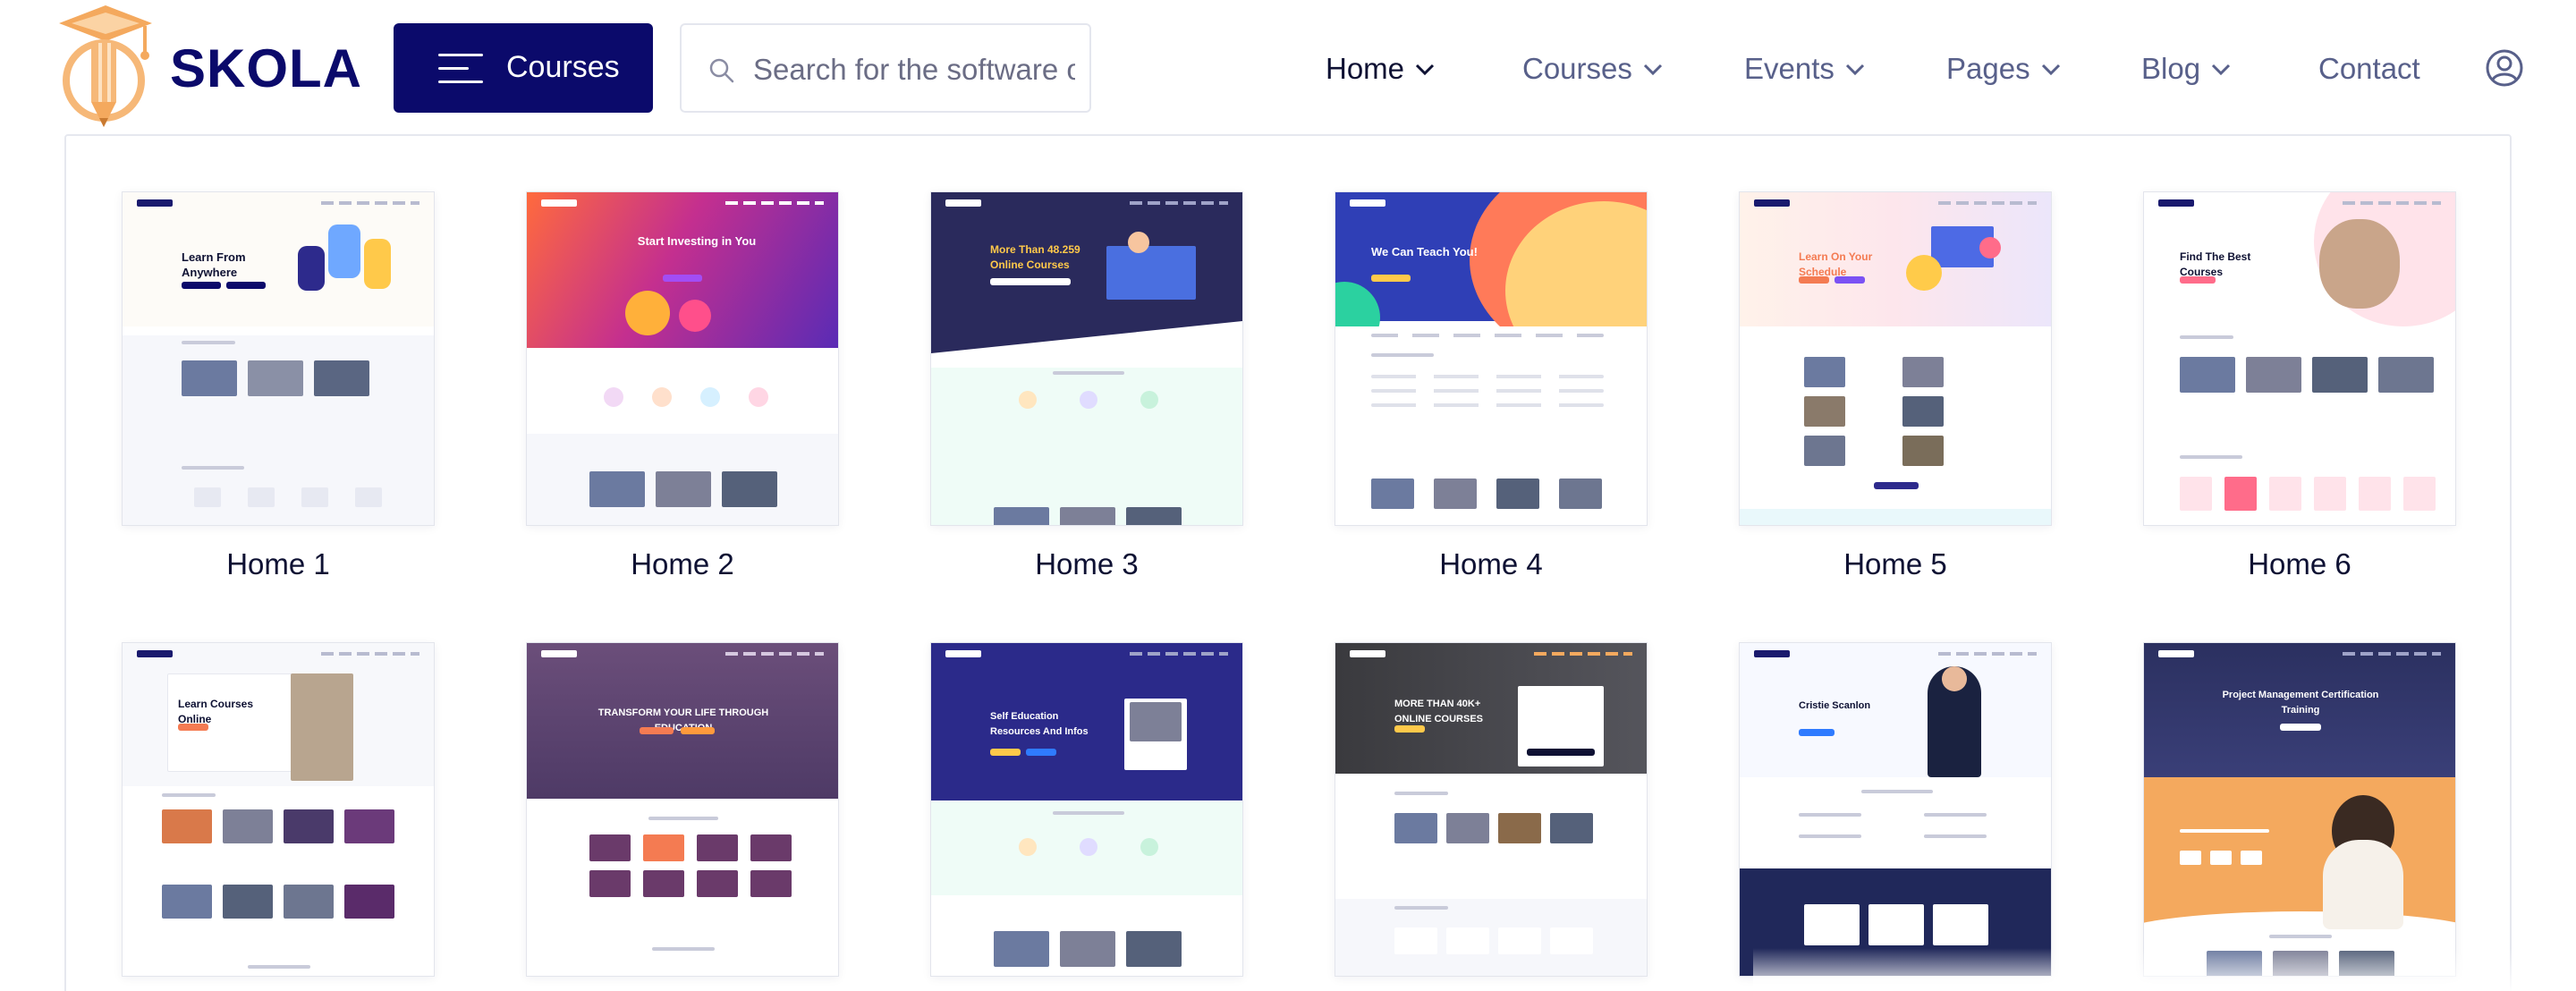  What do you see at coordinates (1491, 358) in the screenshot?
I see `demo-thumbnail: We Can Teach You!` at bounding box center [1491, 358].